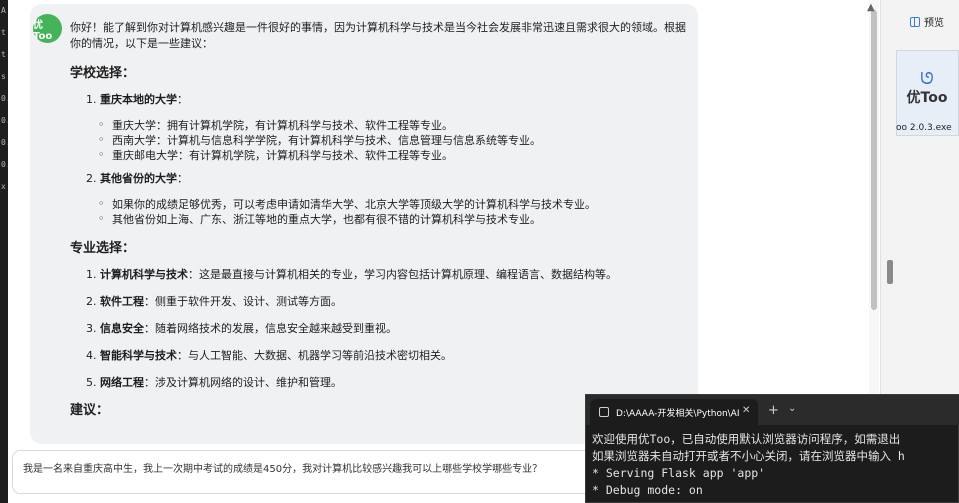 The height and width of the screenshot is (503, 959). I want to click on terminal-tab-bar: D:\AAAA-开发相关\Python\AI ✕ + ⌄, so click(772, 410).